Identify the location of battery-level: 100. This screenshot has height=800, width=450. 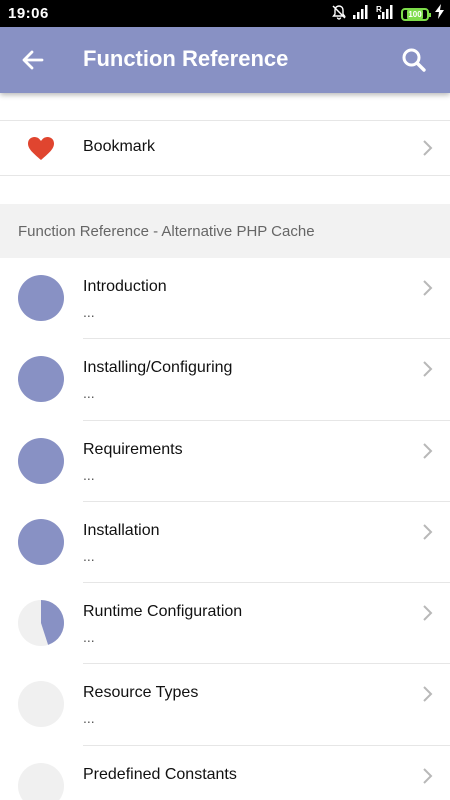
(415, 14).